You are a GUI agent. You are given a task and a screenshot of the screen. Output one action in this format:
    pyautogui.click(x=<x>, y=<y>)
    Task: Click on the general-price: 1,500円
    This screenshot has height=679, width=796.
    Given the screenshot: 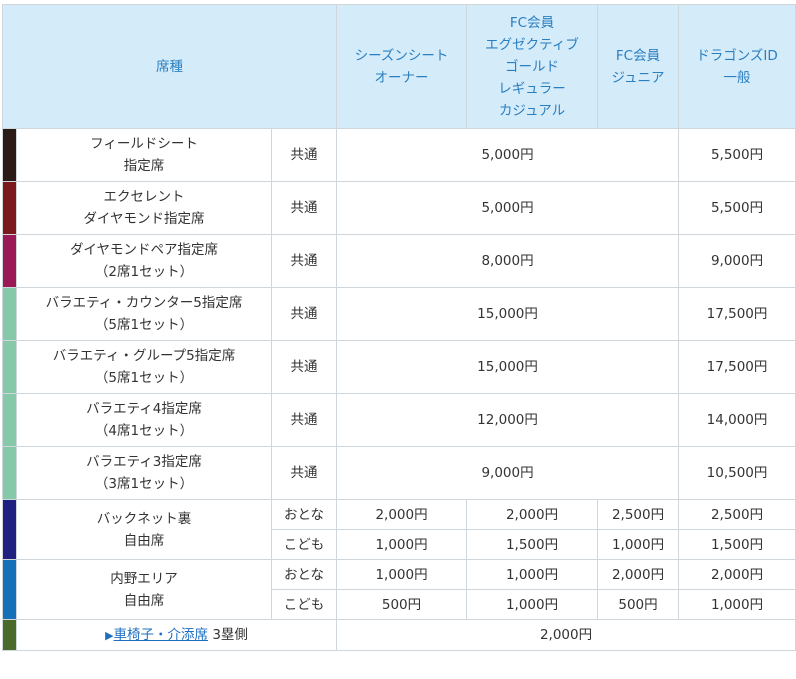 What is the action you would take?
    pyautogui.click(x=737, y=544)
    